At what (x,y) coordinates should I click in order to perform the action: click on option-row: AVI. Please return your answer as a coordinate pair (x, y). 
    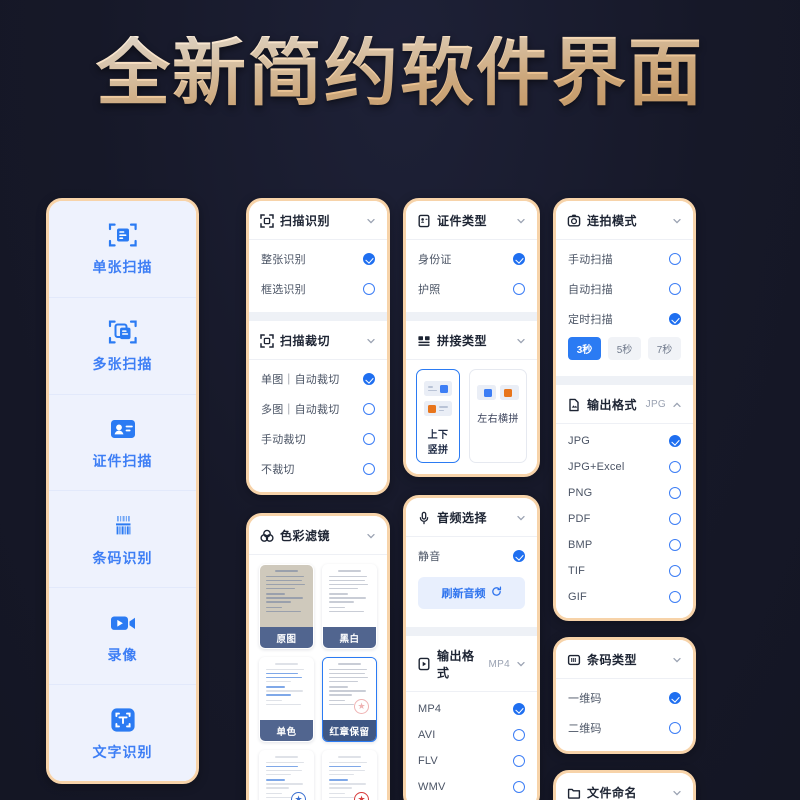
    Looking at the image, I should click on (471, 735).